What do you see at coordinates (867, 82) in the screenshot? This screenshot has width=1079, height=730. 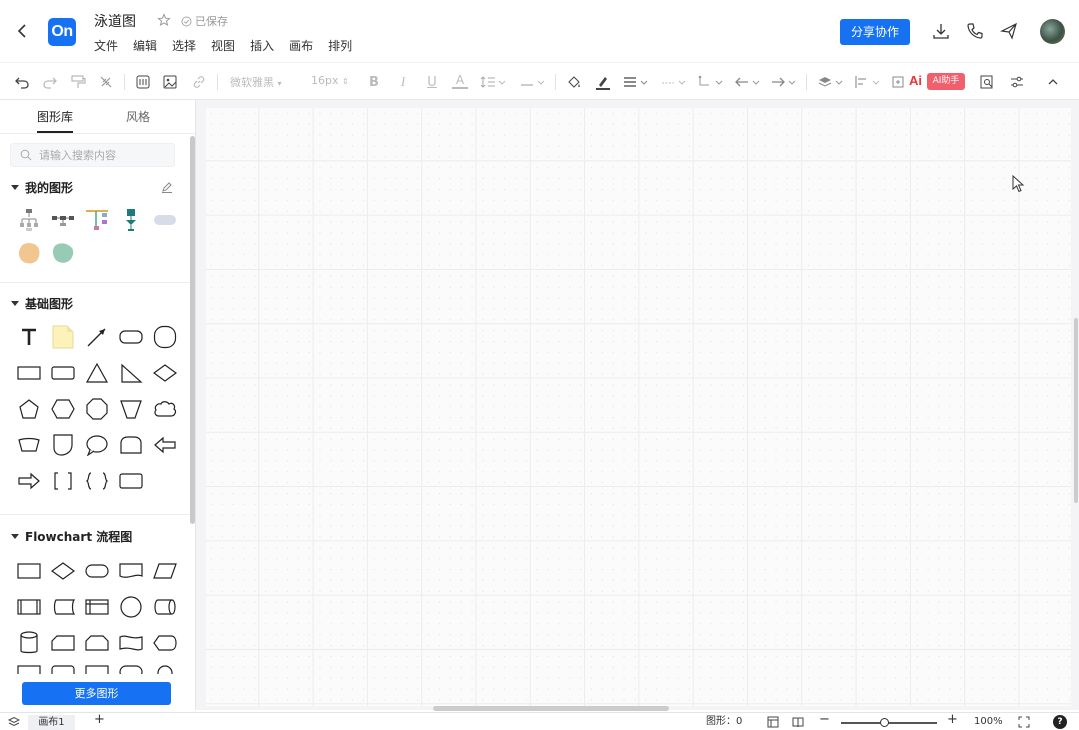 I see `align-icon` at bounding box center [867, 82].